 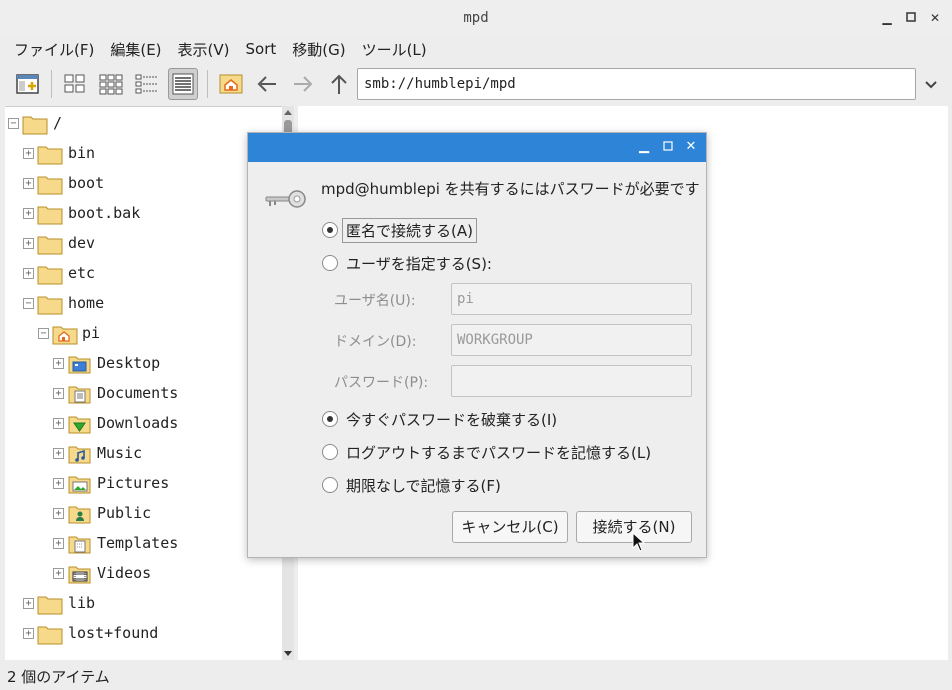 What do you see at coordinates (81, 484) in the screenshot?
I see `pictures-folder-icon` at bounding box center [81, 484].